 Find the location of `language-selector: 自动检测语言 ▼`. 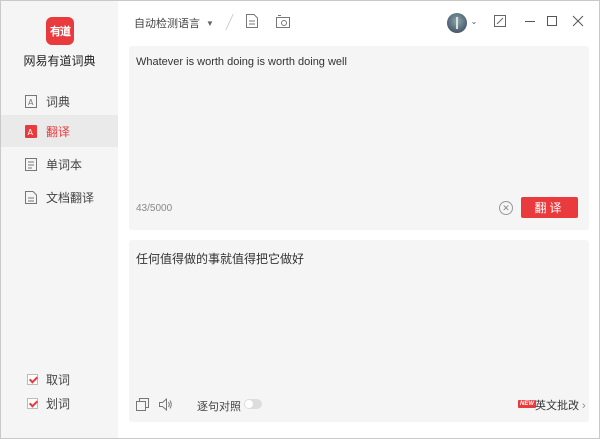

language-selector: 自动检测语言 ▼ is located at coordinates (174, 23).